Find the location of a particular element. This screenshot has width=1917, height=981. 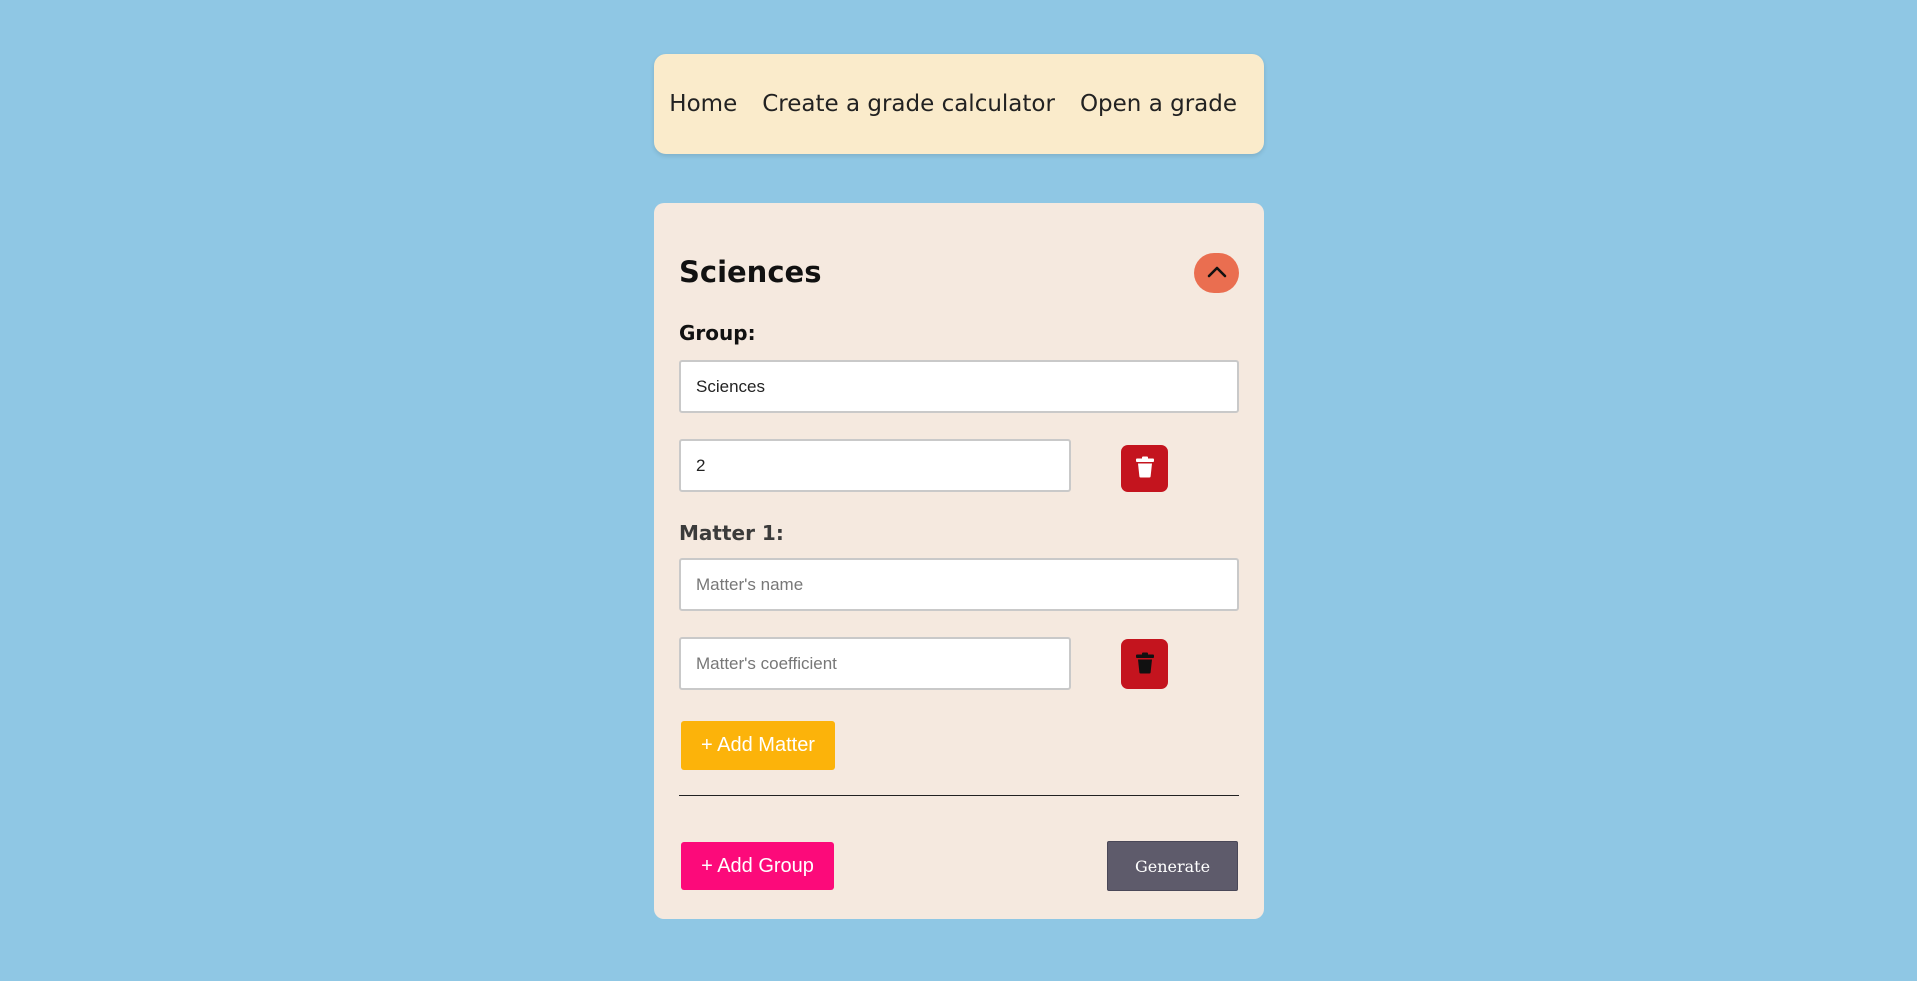

group-coefficient-input is located at coordinates (875, 465).